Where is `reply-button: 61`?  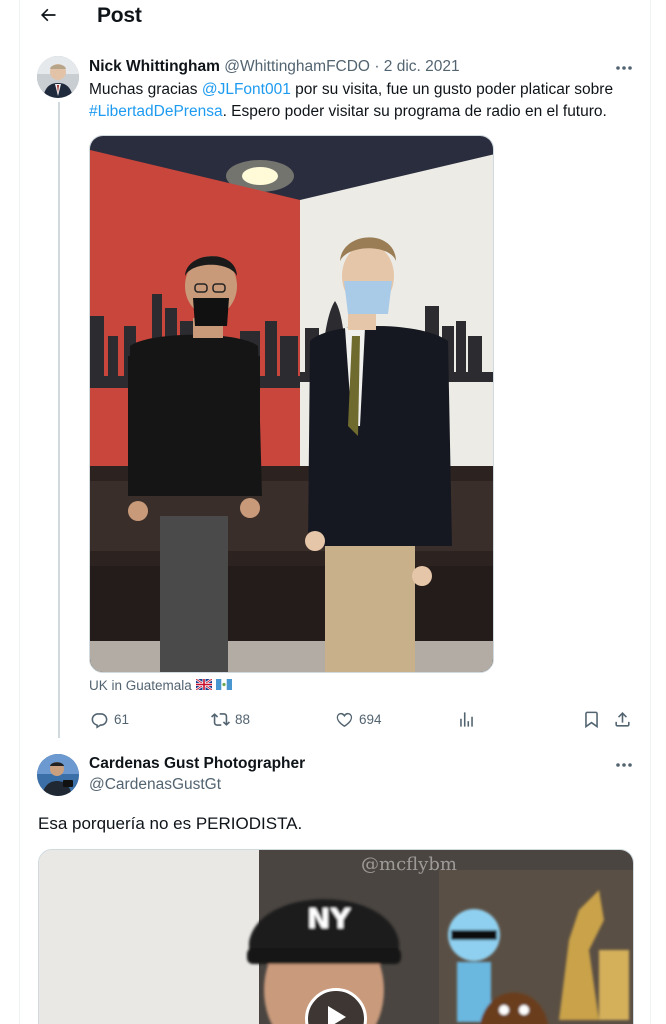
reply-button: 61 is located at coordinates (109, 719).